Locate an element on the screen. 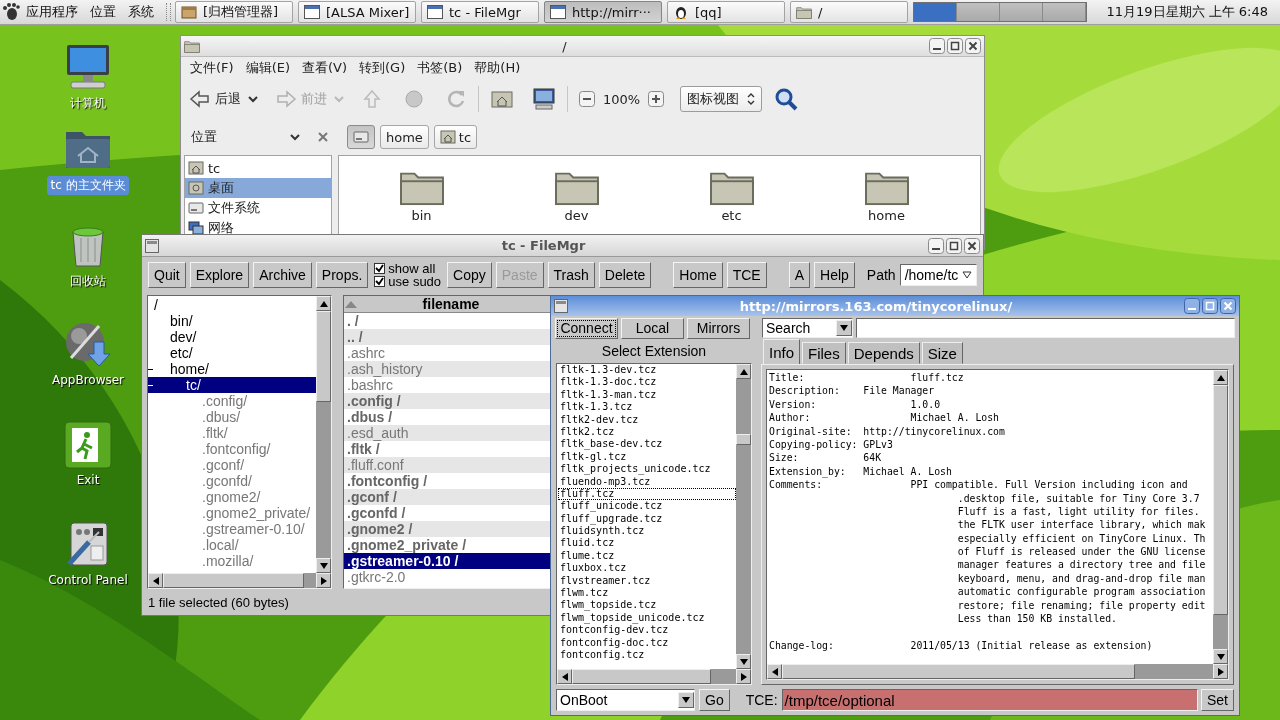 This screenshot has height=720, width=1280. extension-item: fluff.tcz is located at coordinates (647, 494).